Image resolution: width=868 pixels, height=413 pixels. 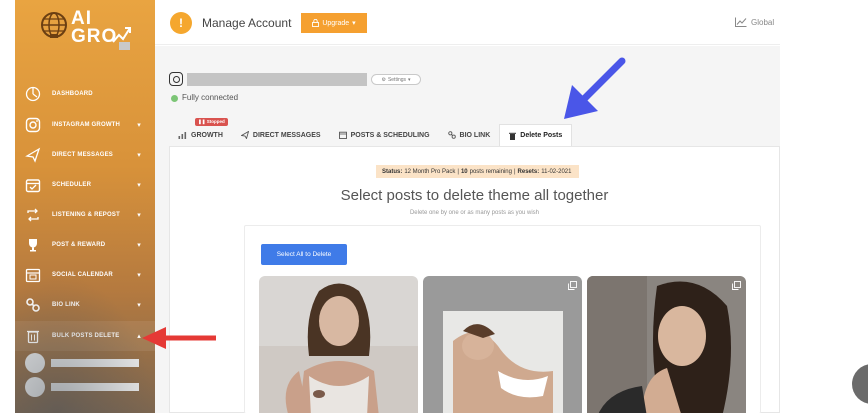 What do you see at coordinates (72, 185) in the screenshot?
I see `sidebar-item-label: SCHEDULER` at bounding box center [72, 185].